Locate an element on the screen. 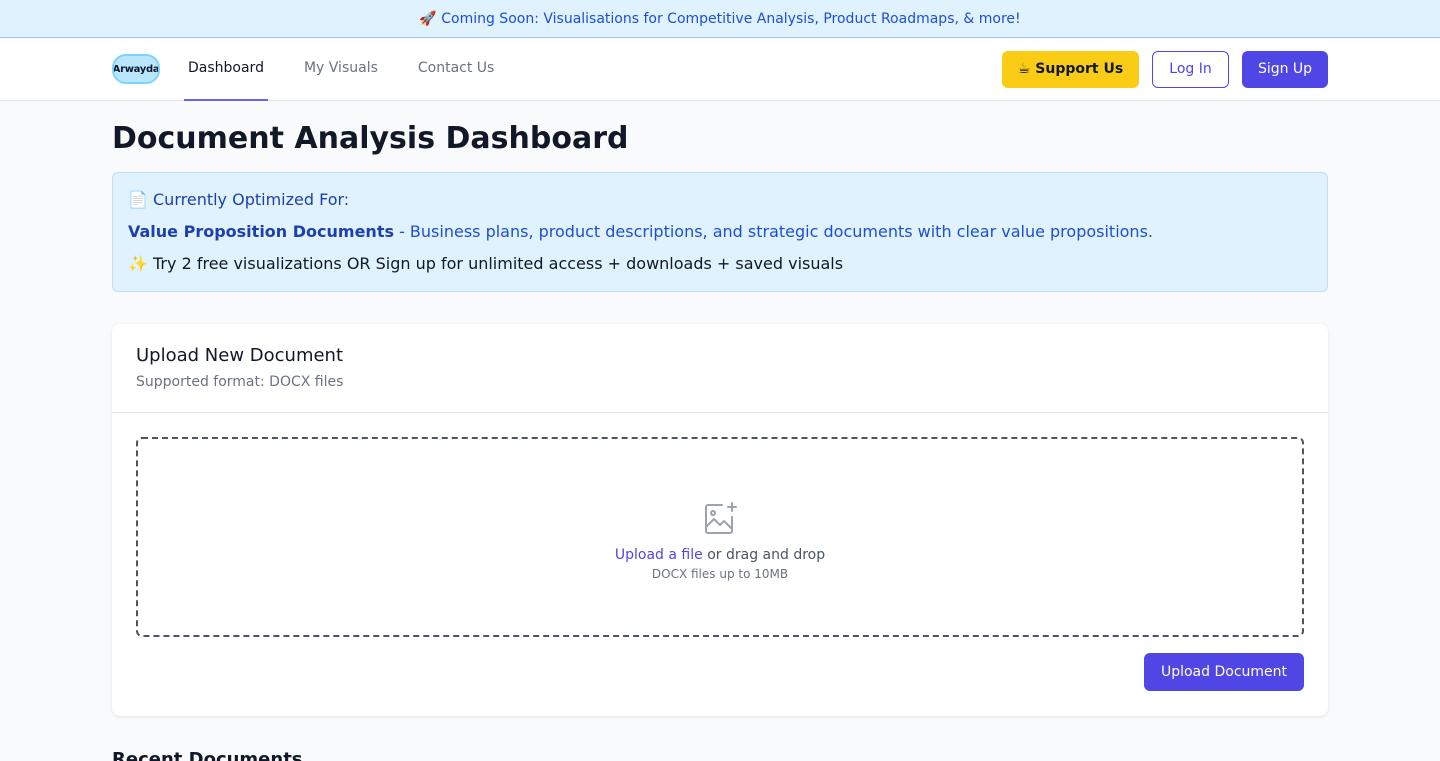  nav-link-label: My Visuals is located at coordinates (340, 68).